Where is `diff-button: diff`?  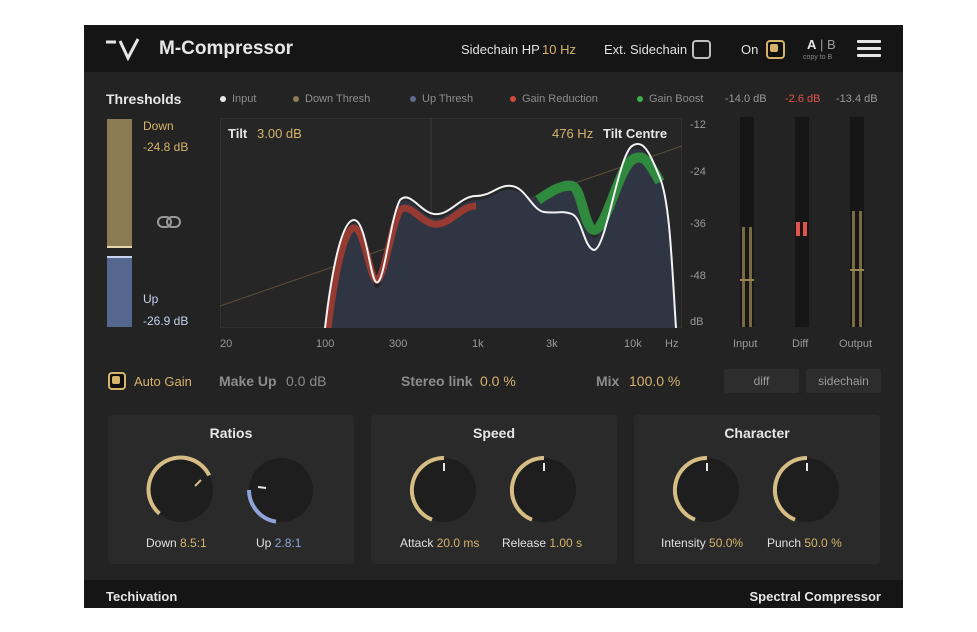 diff-button: diff is located at coordinates (761, 381).